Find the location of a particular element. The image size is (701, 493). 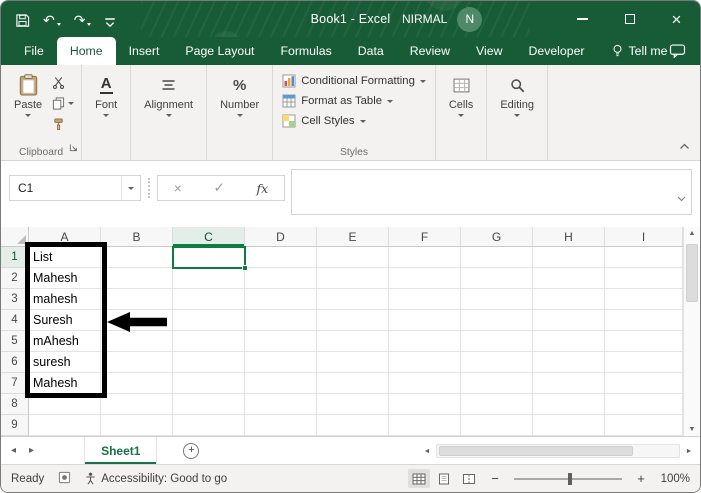

cell-A5: mAhesh is located at coordinates (65, 341).